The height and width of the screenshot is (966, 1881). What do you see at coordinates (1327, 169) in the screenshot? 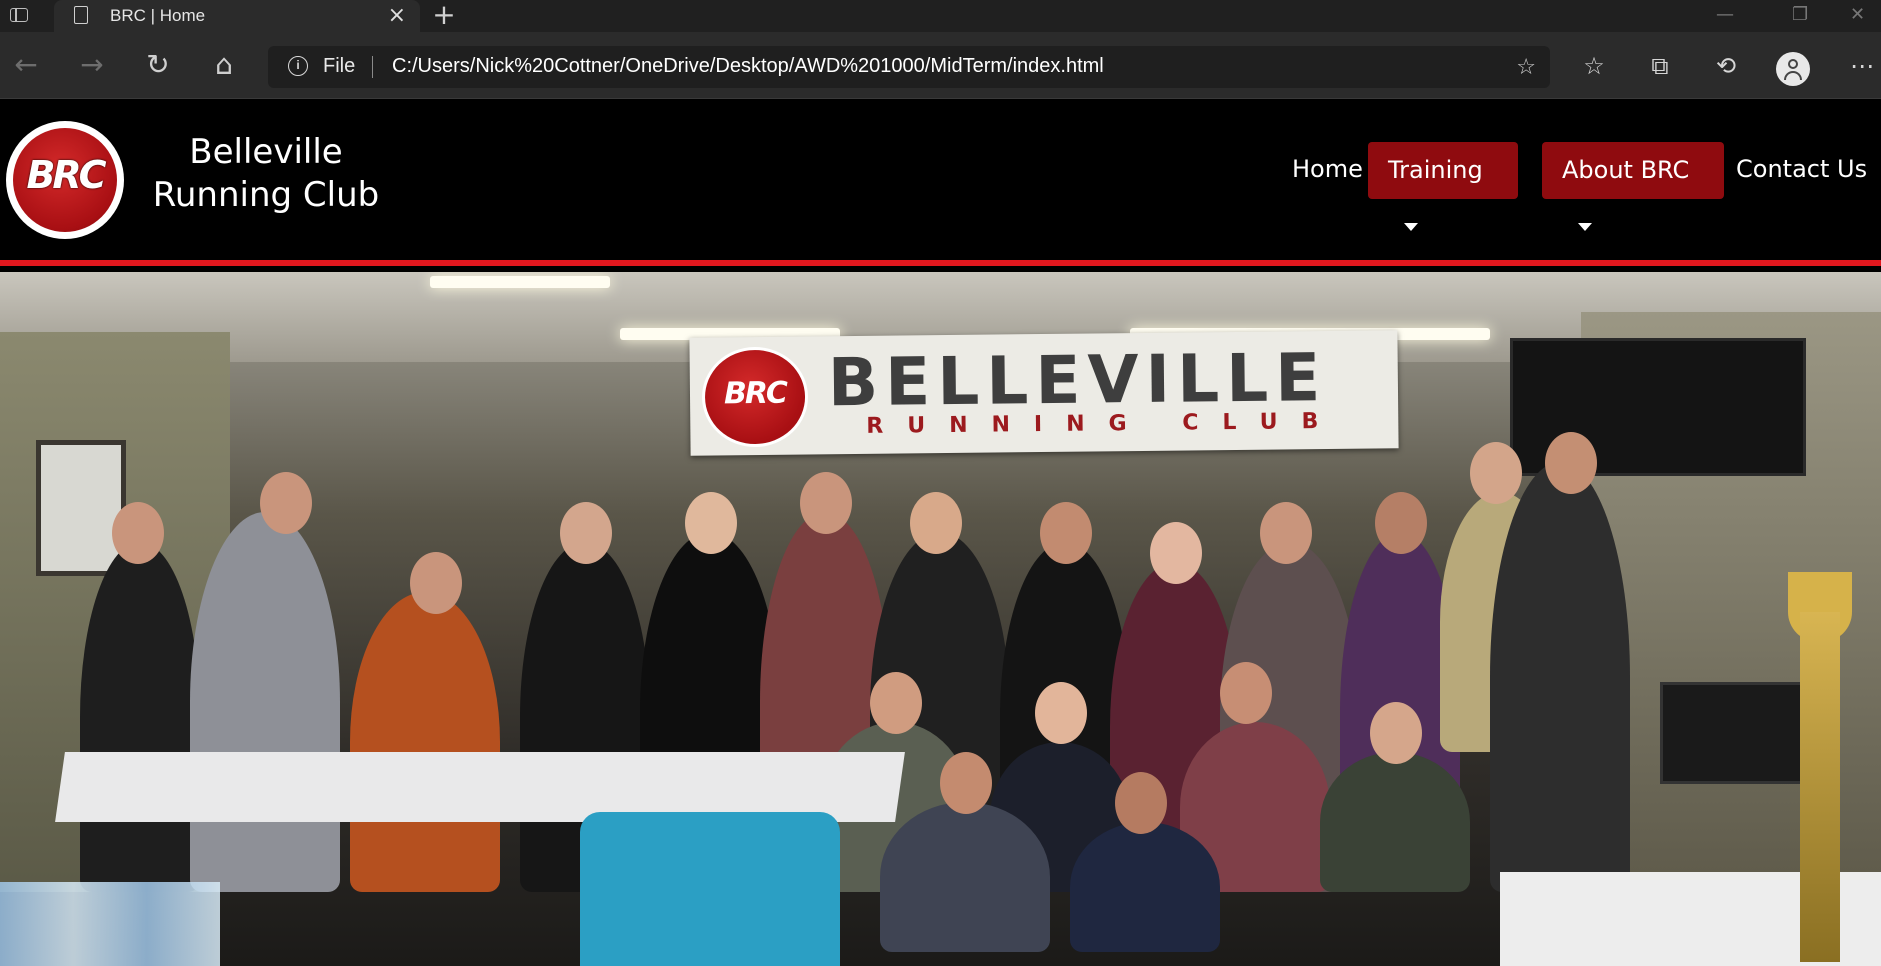
I see `nav-home-link: Home` at bounding box center [1327, 169].